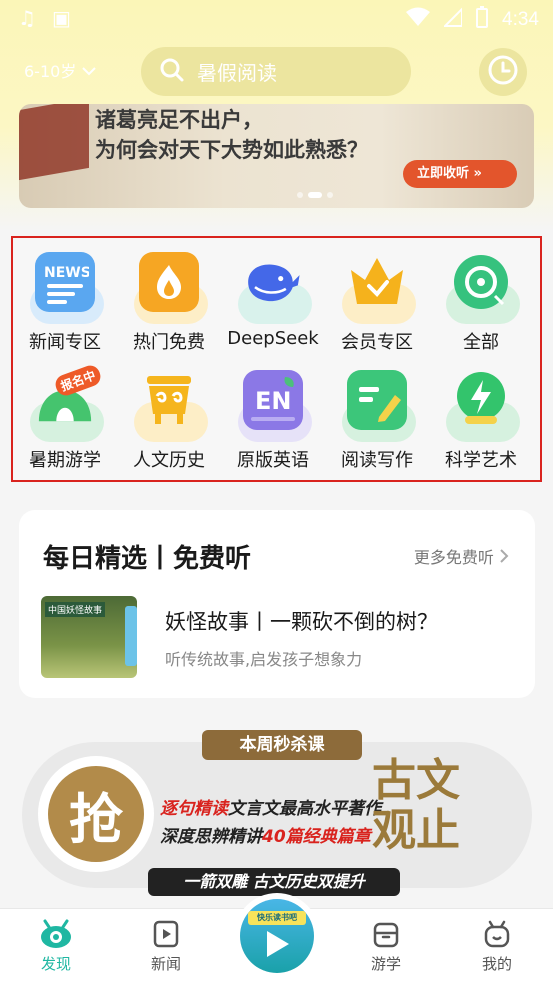 The height and width of the screenshot is (983, 553). Describe the element at coordinates (179, 119) in the screenshot. I see `banner-line-1: 诸葛亮足不出户，` at that location.